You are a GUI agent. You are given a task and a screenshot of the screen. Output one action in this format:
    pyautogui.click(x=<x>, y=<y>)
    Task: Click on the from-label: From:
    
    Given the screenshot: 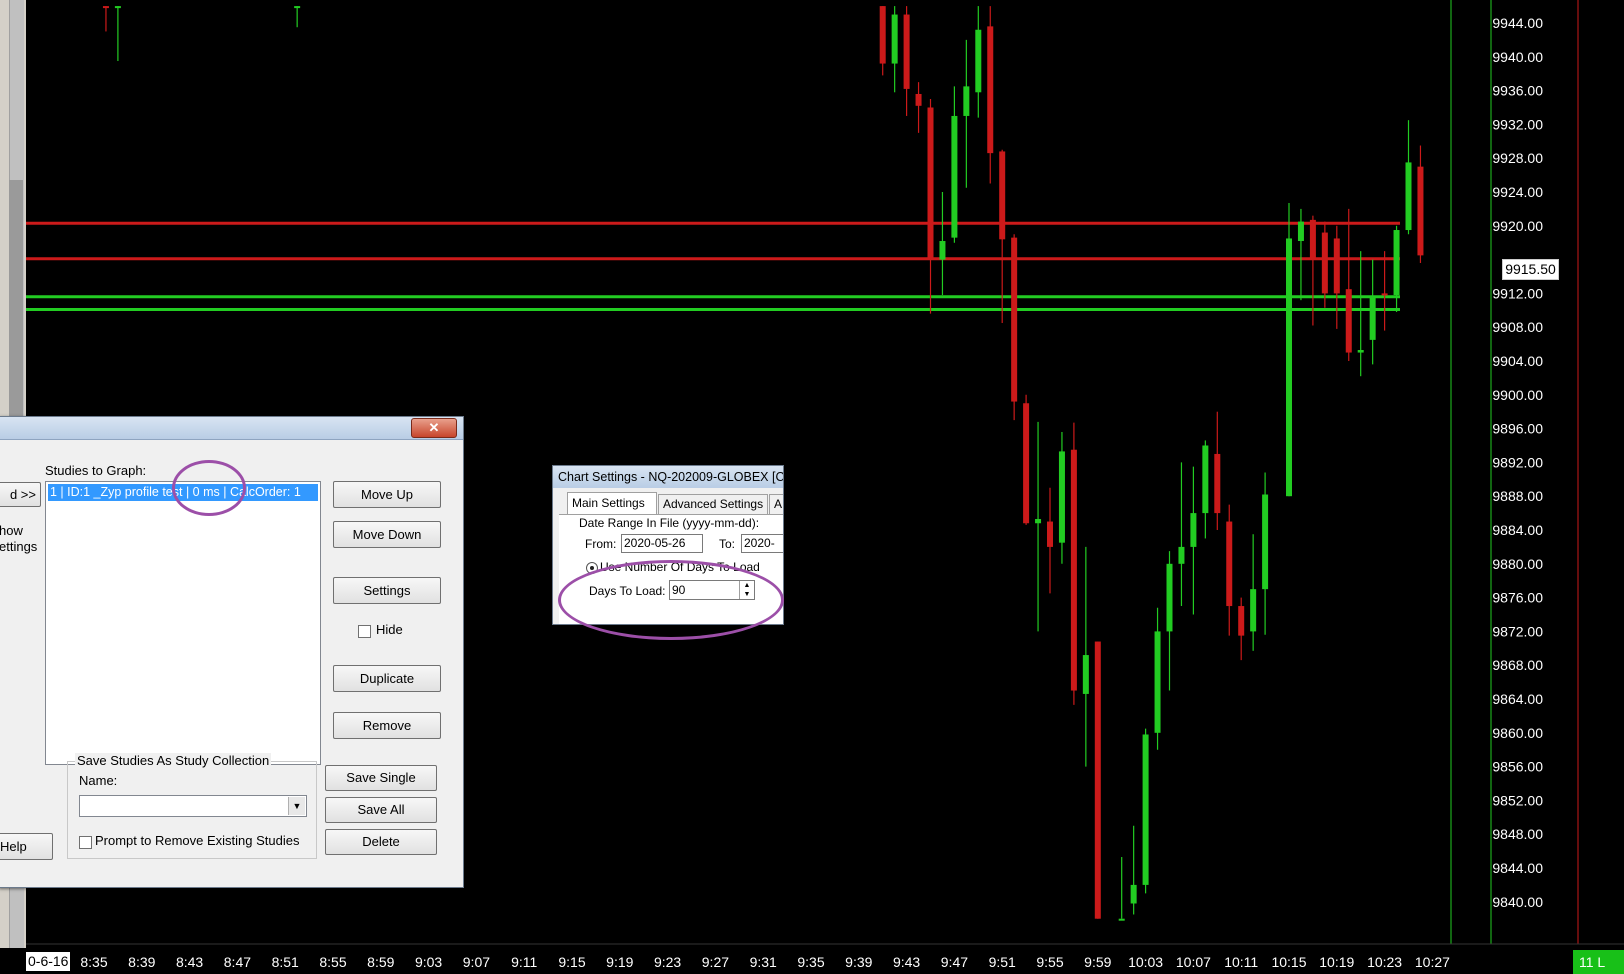 What is the action you would take?
    pyautogui.click(x=601, y=544)
    